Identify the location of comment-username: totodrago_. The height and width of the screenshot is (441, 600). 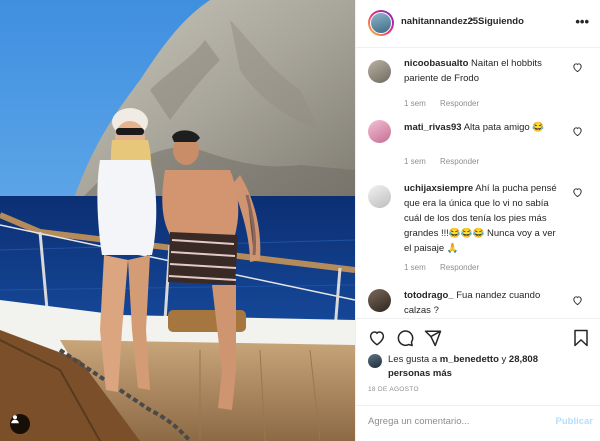
(429, 295).